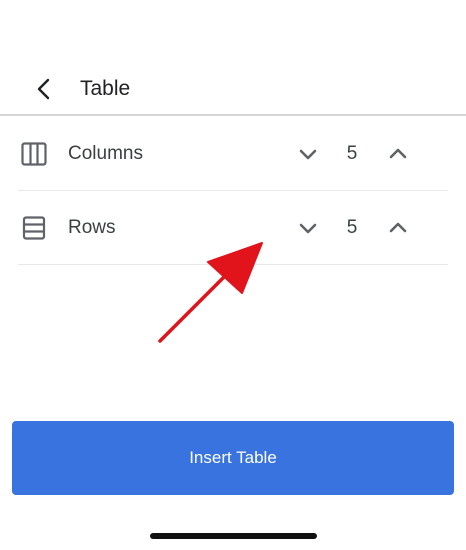 The width and height of the screenshot is (466, 550). Describe the element at coordinates (233, 31) in the screenshot. I see `top-blank-area` at that location.